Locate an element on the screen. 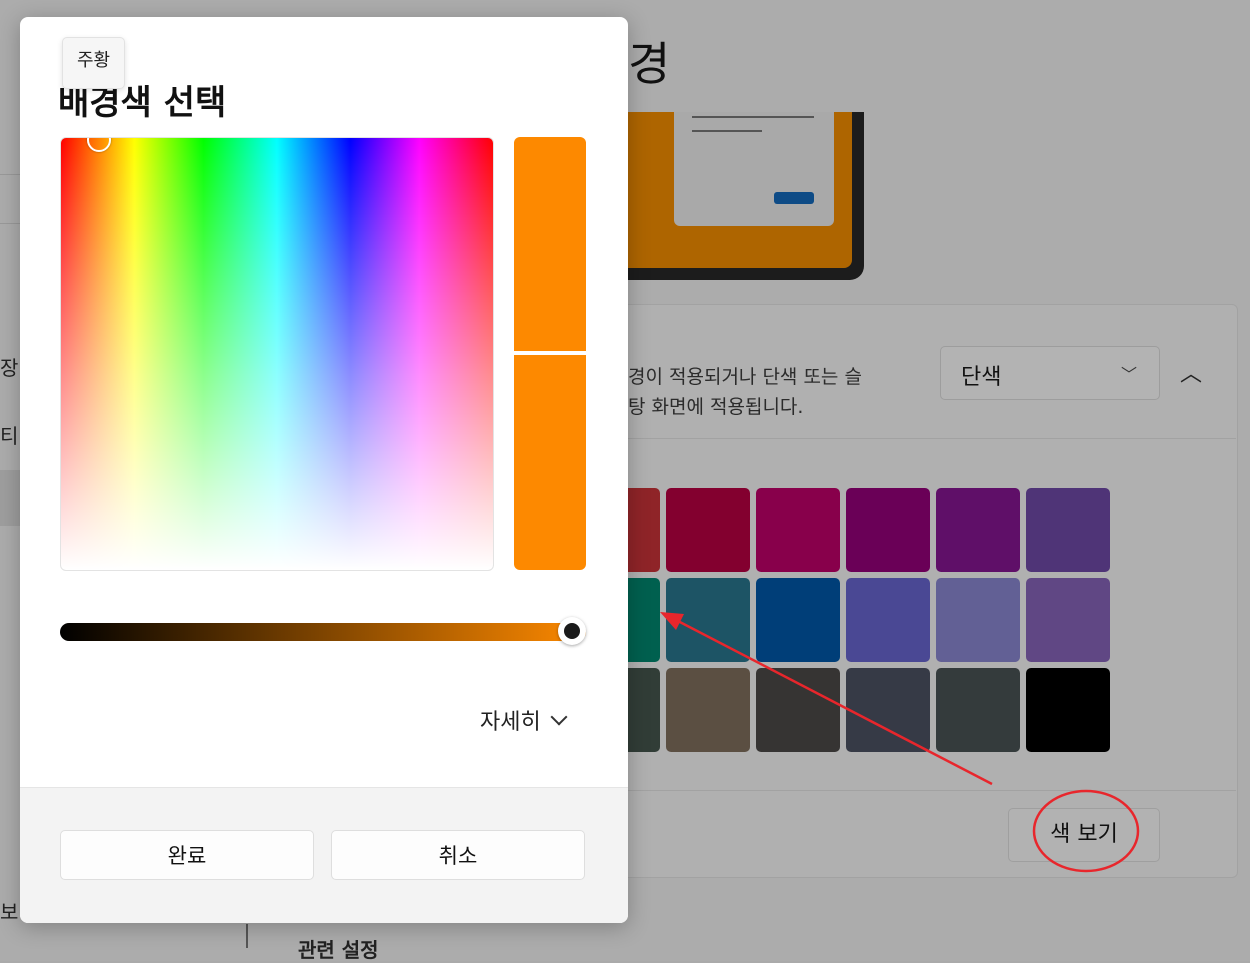 The image size is (1250, 963). new-color-preview is located at coordinates (550, 244).